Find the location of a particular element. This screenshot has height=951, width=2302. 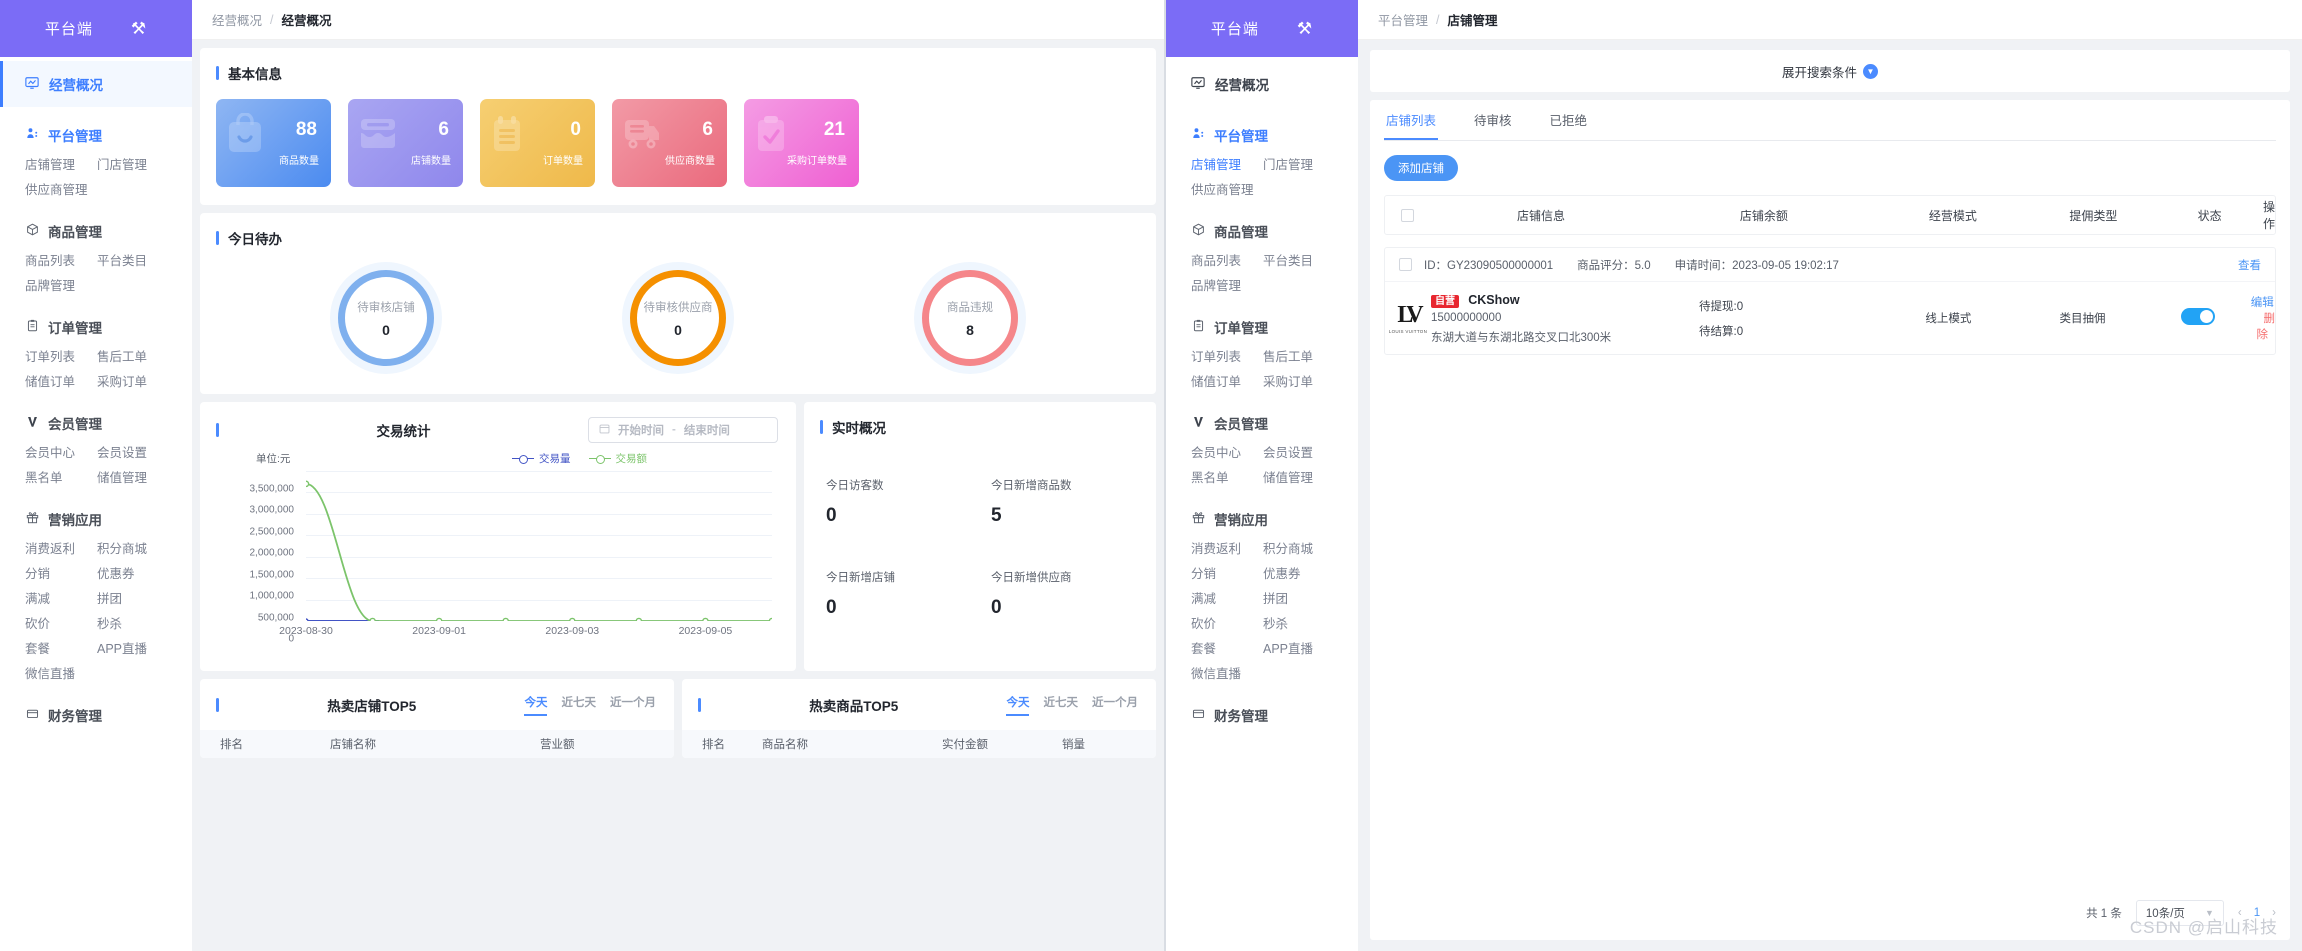

date-end-placeholder: 结束时间 is located at coordinates (707, 430).